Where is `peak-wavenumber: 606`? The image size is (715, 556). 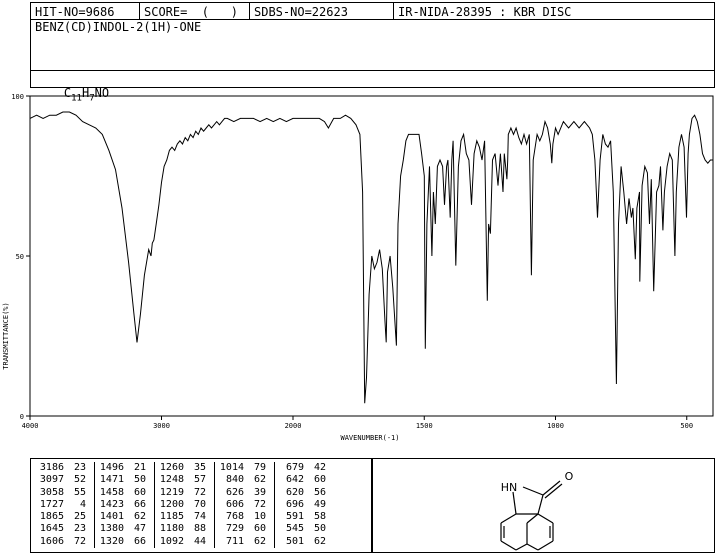 peak-wavenumber: 606 is located at coordinates (229, 505).